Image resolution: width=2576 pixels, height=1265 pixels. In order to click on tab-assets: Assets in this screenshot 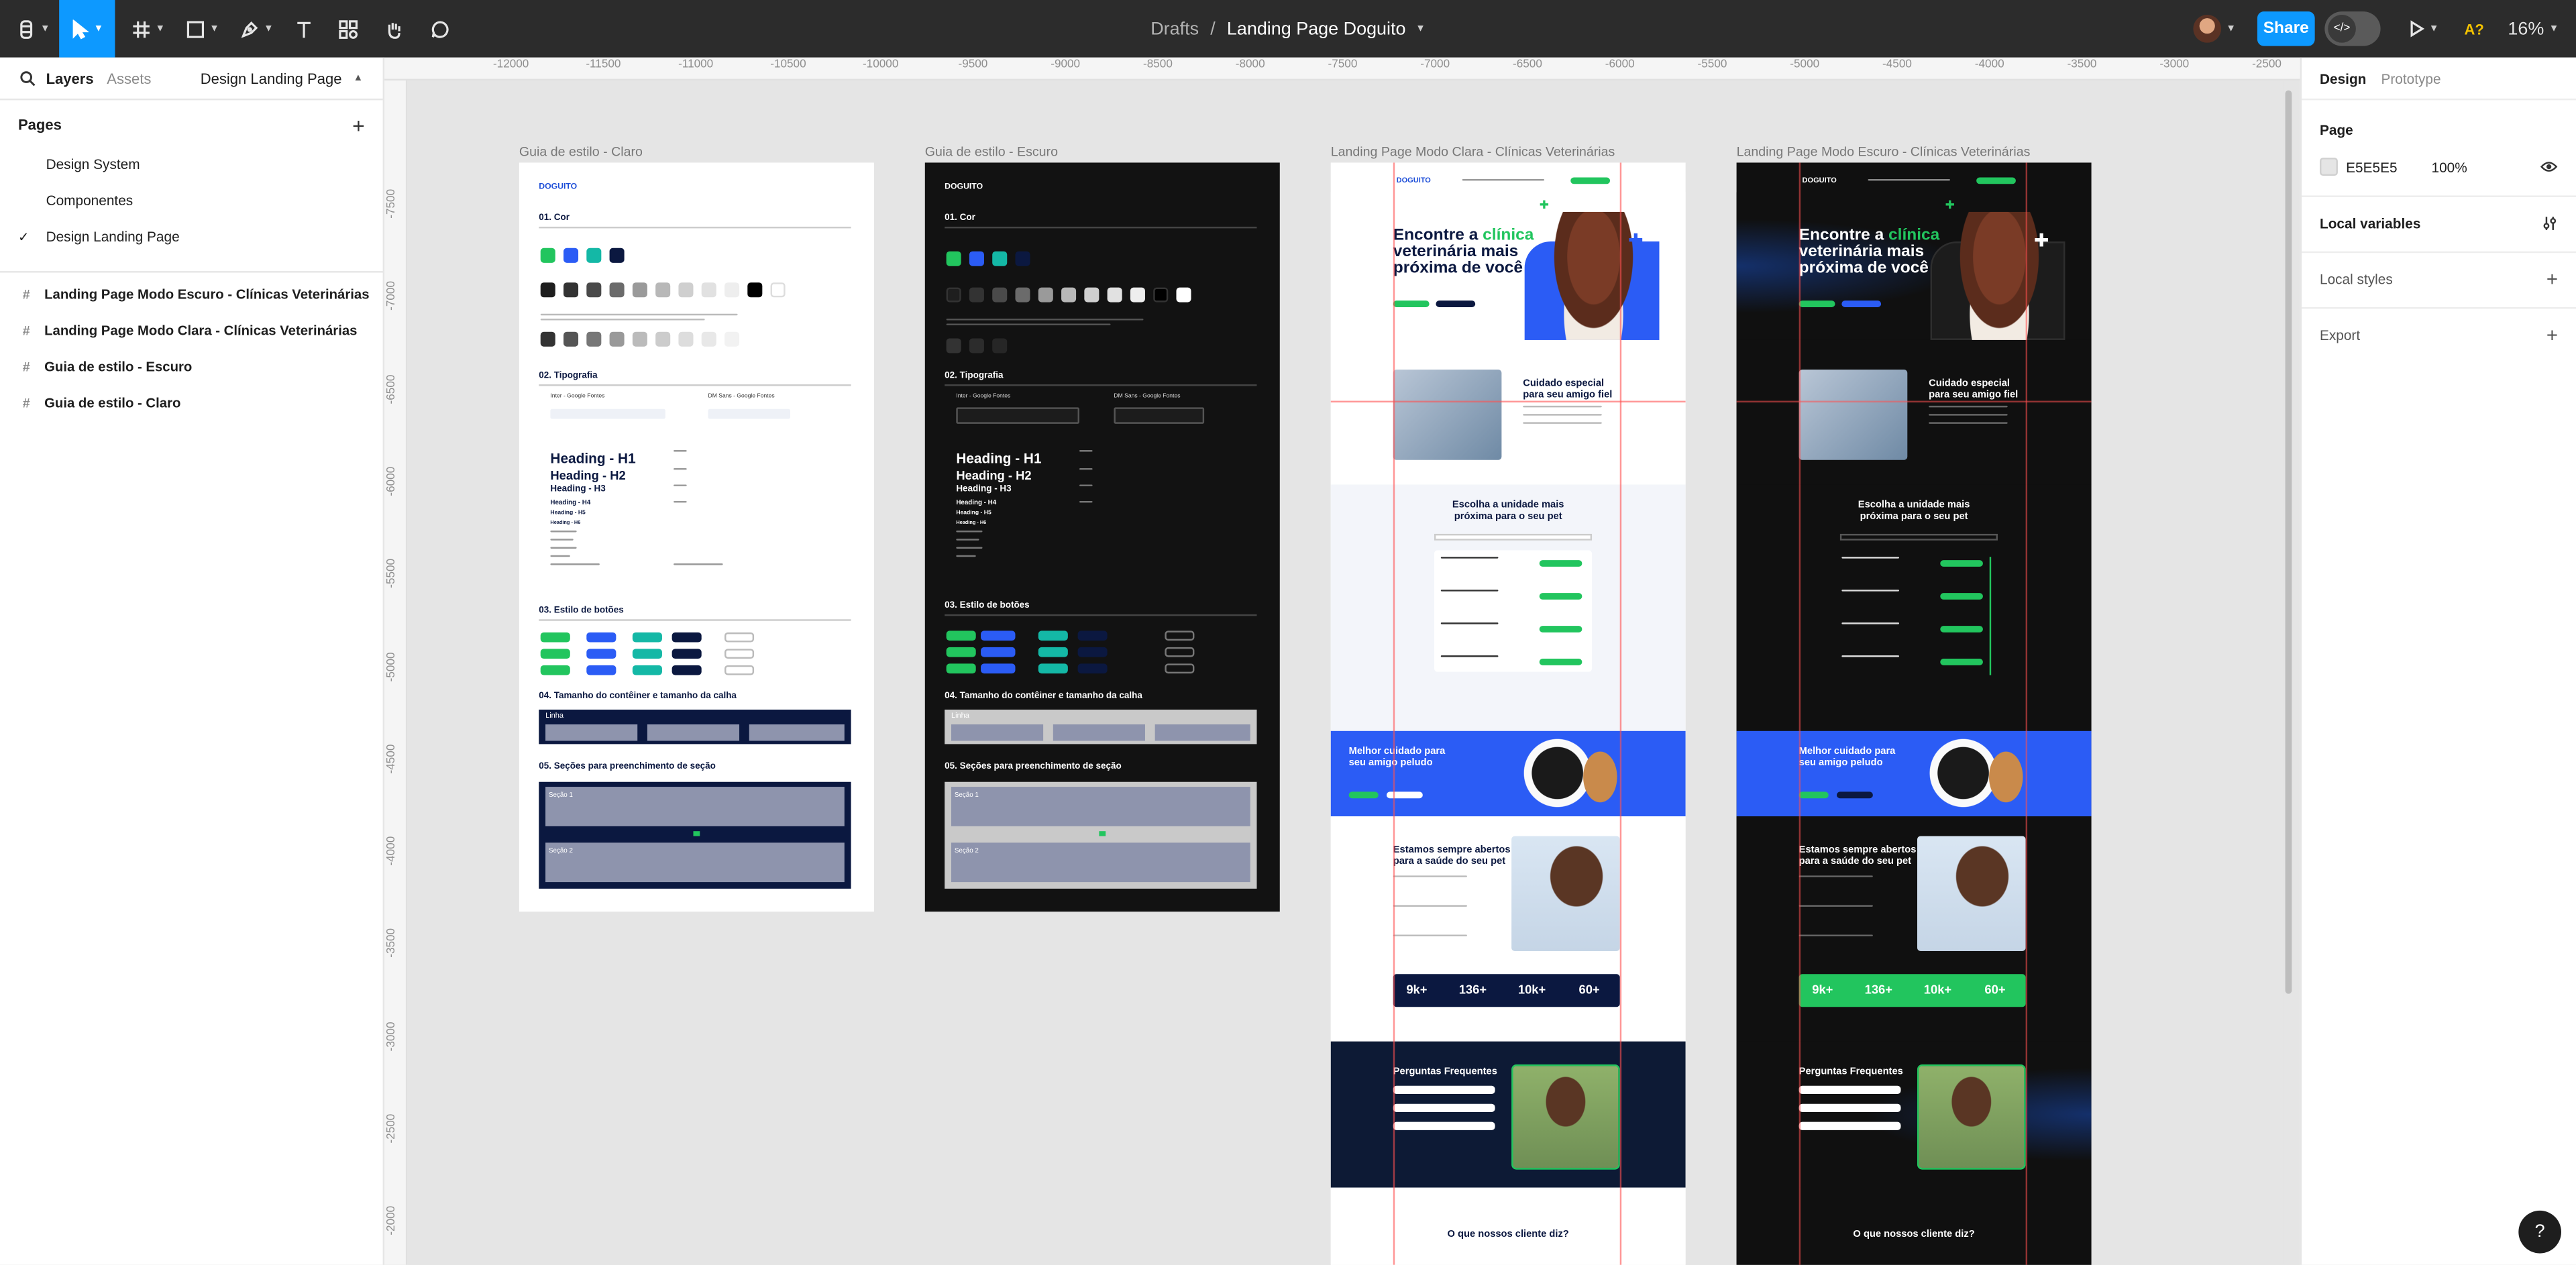, I will do `click(129, 78)`.